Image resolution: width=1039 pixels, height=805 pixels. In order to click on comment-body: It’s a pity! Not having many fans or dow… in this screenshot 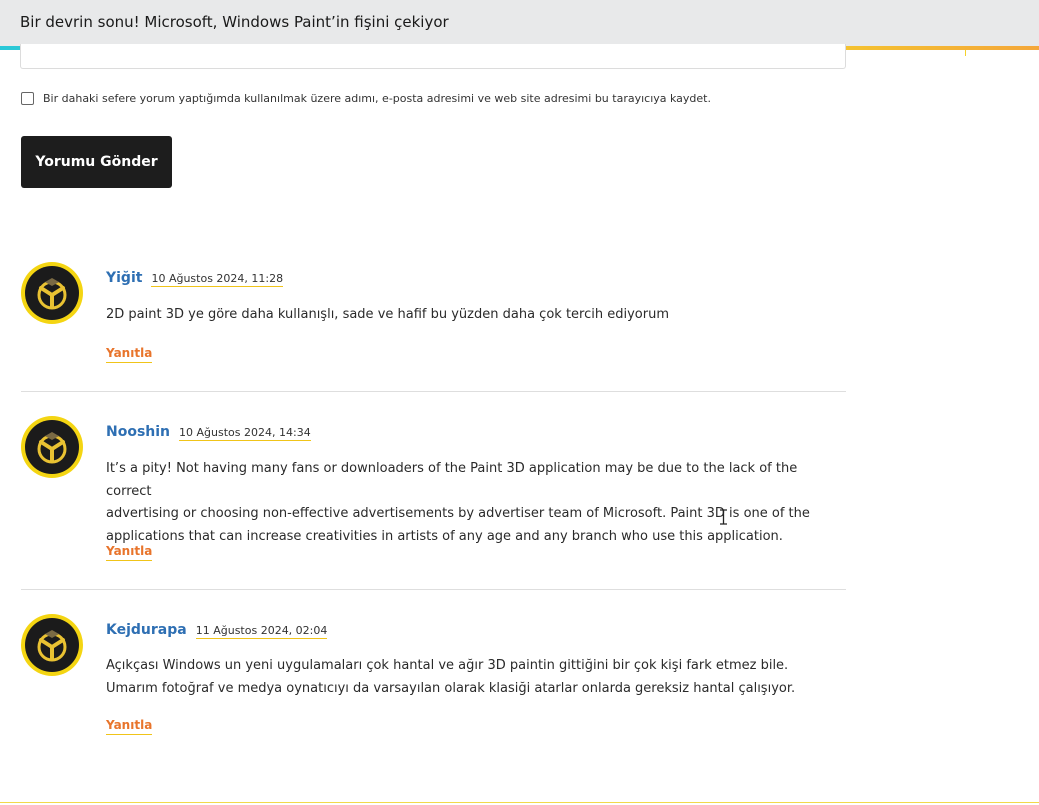, I will do `click(466, 503)`.